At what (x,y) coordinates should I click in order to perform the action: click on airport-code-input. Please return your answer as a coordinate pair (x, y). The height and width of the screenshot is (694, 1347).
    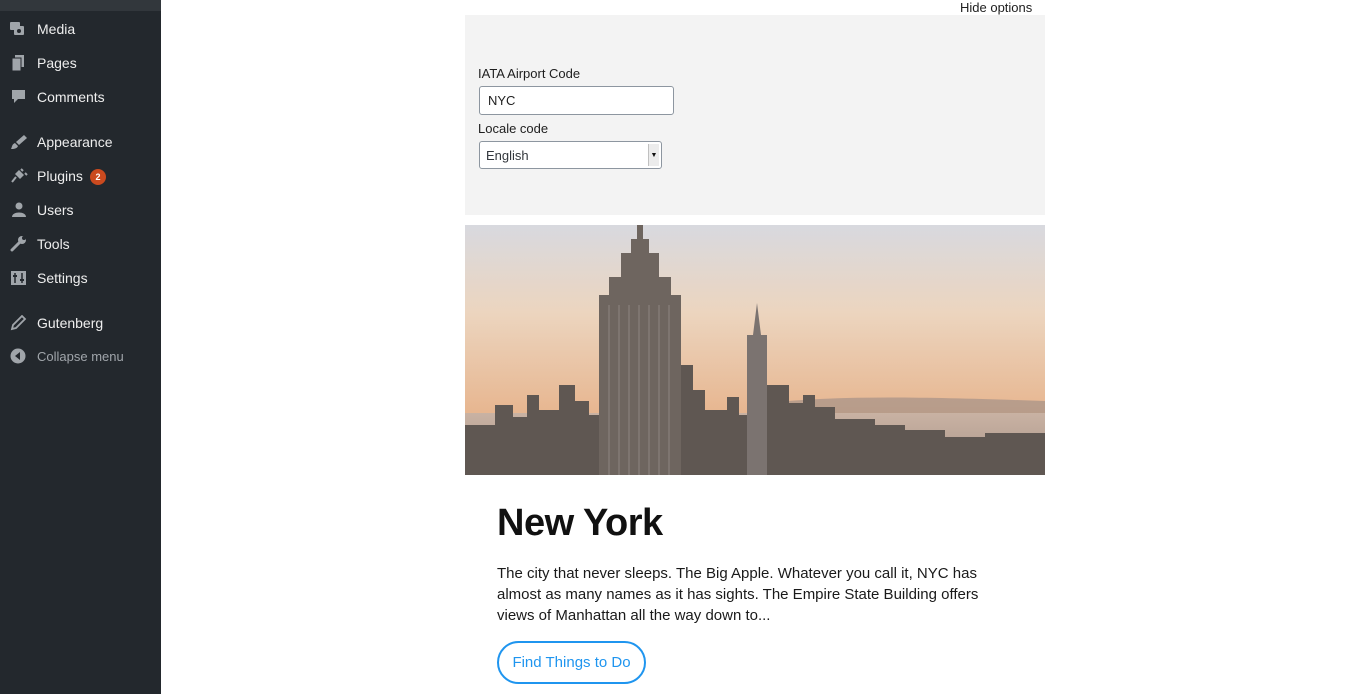
    Looking at the image, I should click on (576, 100).